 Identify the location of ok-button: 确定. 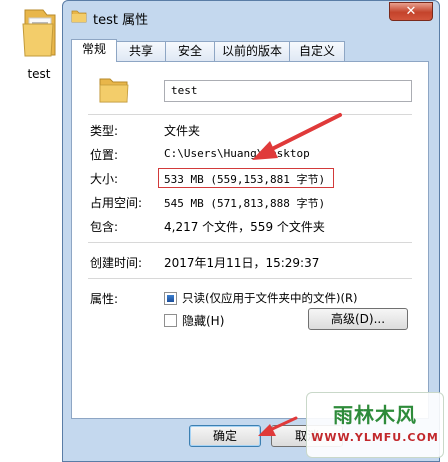
(225, 436).